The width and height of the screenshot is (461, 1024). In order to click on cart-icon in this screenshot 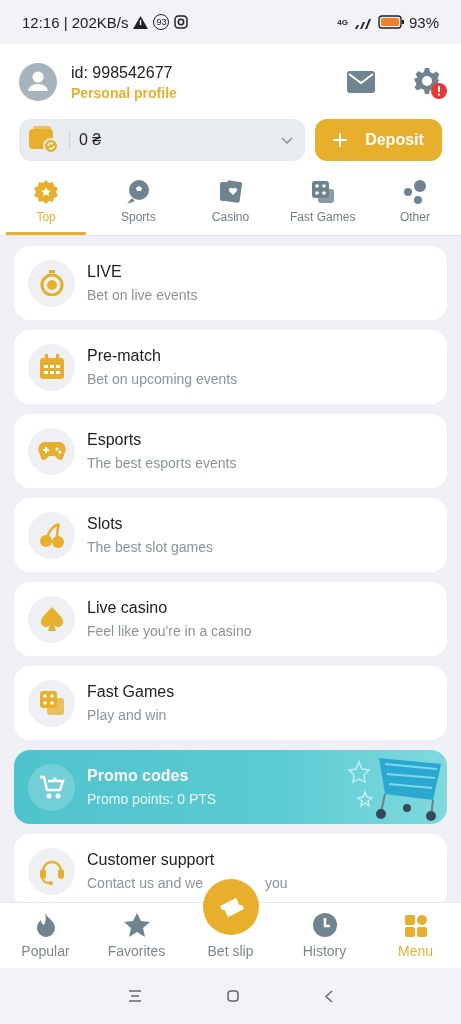, I will do `click(51, 787)`.